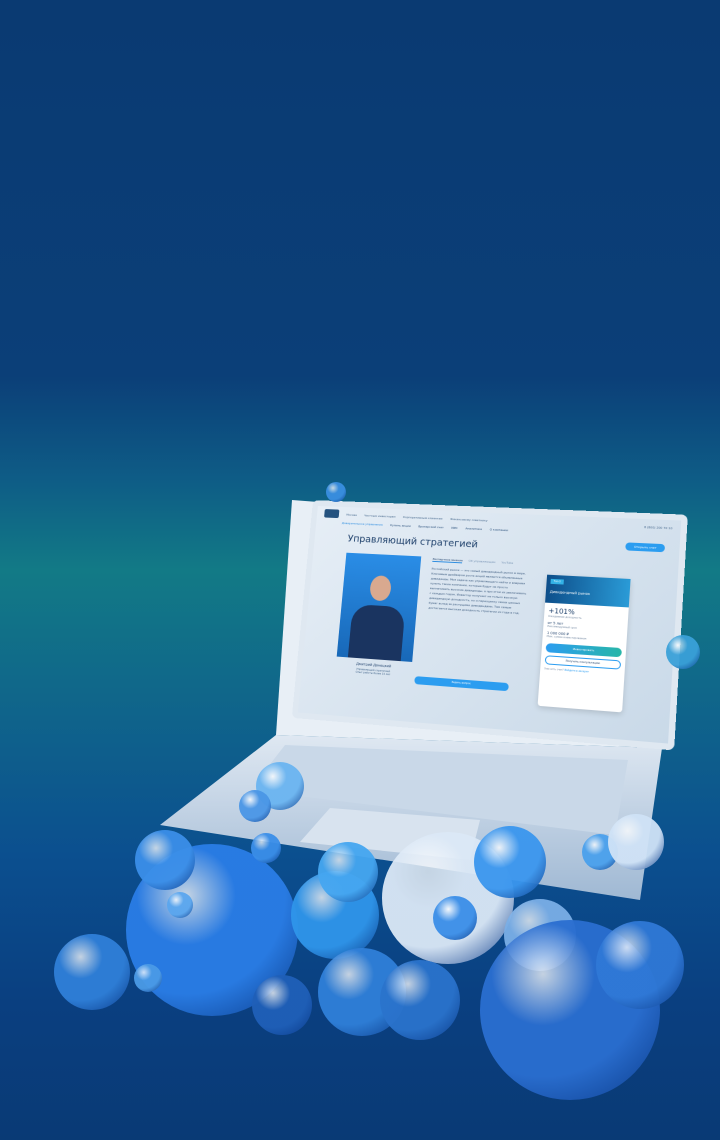 The image size is (720, 1140). I want to click on login-link: Войдите в аккаунт, so click(576, 671).